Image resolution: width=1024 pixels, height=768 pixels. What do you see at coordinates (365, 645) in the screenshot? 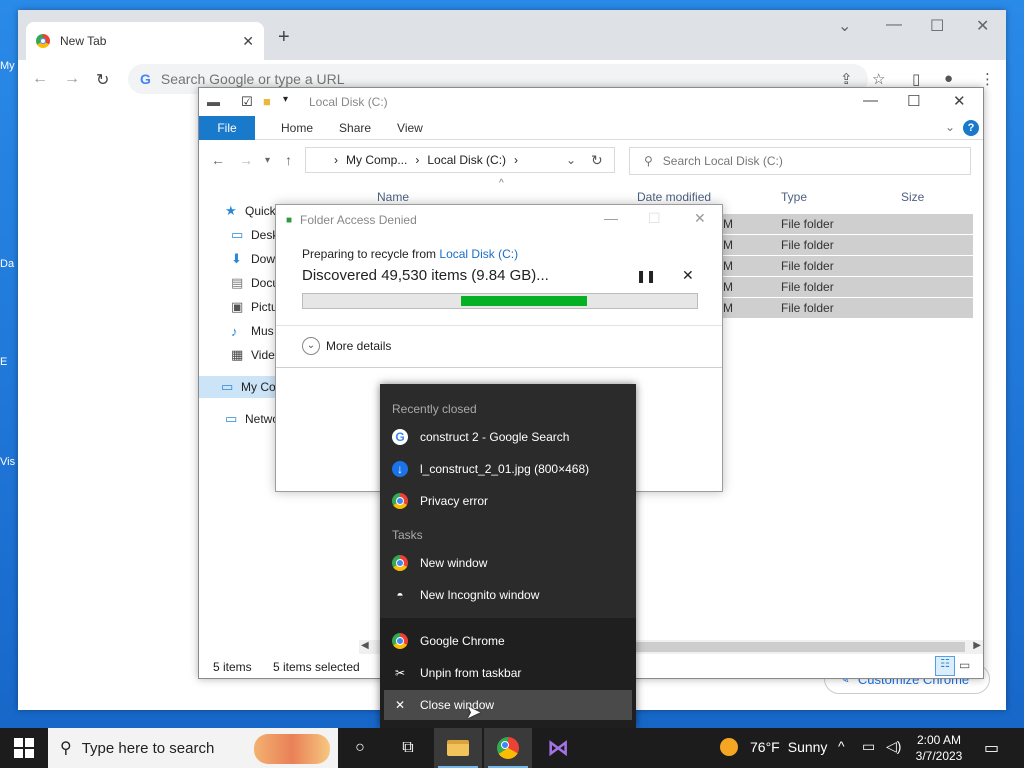
I see `scroll-left-icon: ◀` at bounding box center [365, 645].